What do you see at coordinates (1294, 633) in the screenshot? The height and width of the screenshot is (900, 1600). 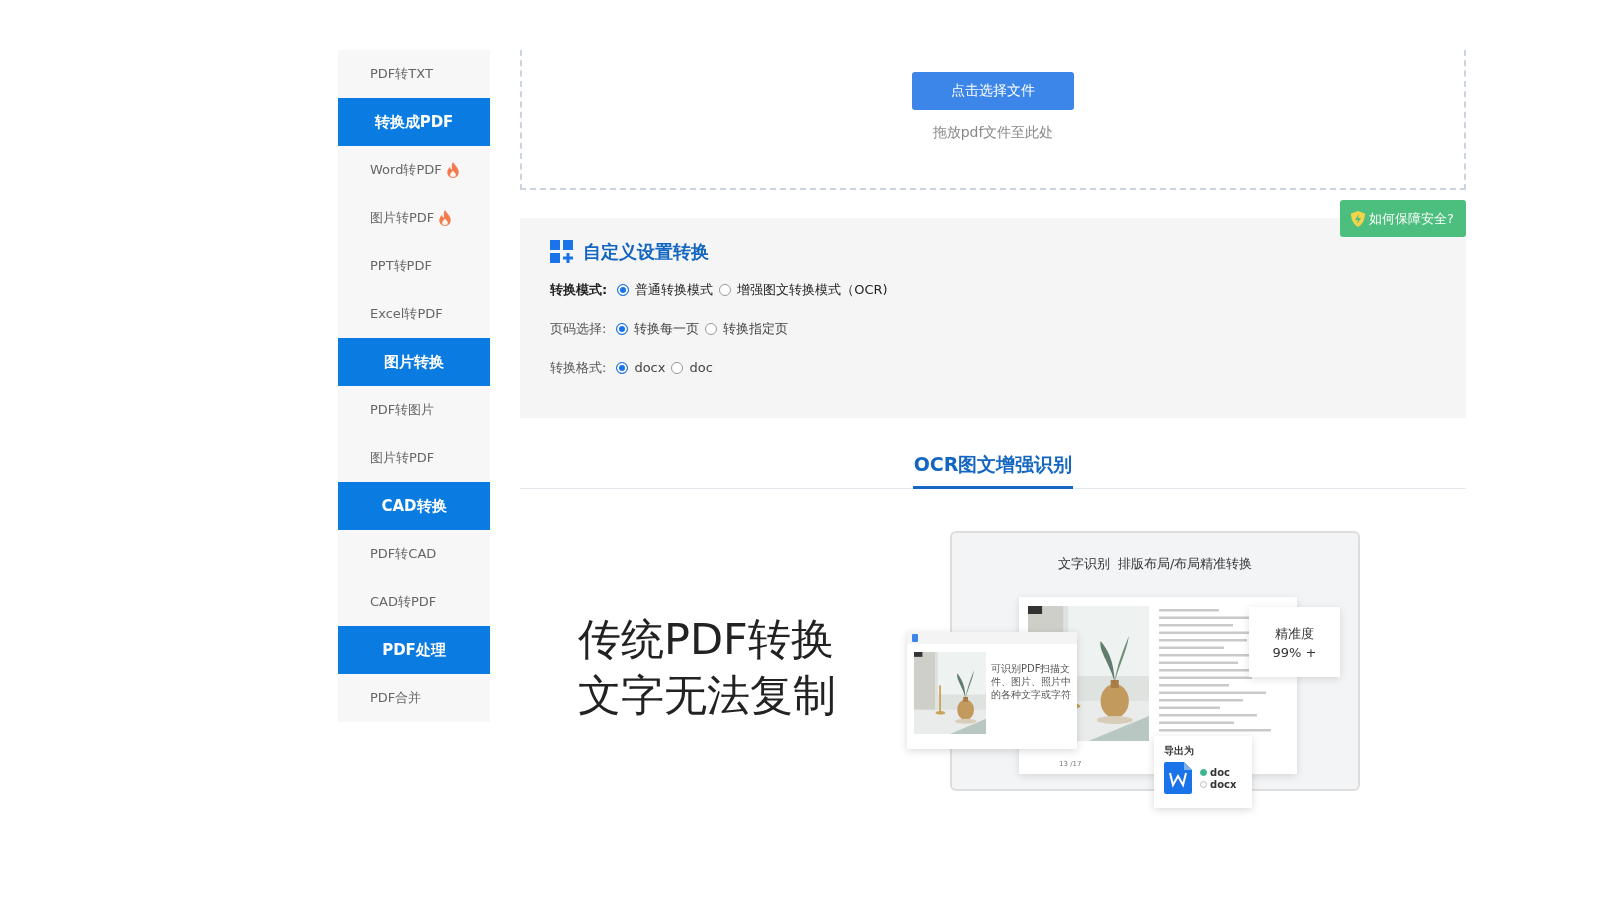 I see `accuracy-label: 精准度` at bounding box center [1294, 633].